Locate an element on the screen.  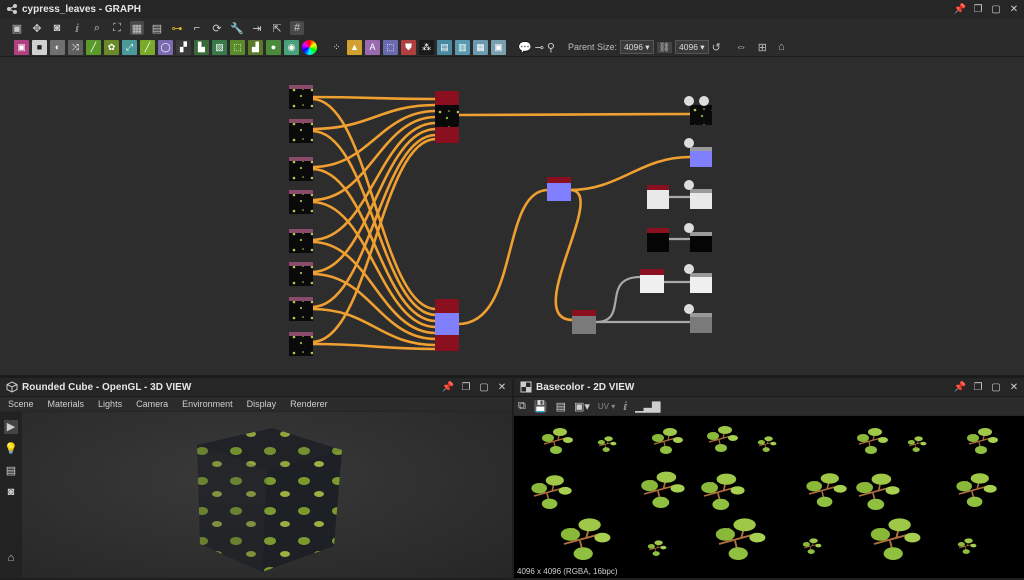
view3d-viewport is located at coordinates (267, 495).